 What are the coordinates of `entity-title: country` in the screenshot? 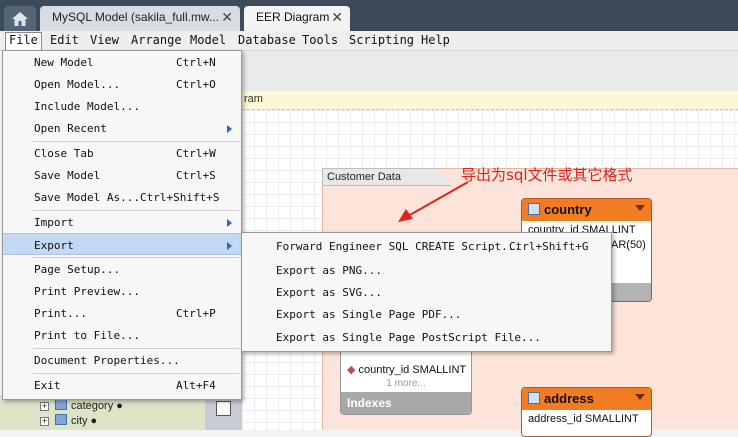 It's located at (568, 209).